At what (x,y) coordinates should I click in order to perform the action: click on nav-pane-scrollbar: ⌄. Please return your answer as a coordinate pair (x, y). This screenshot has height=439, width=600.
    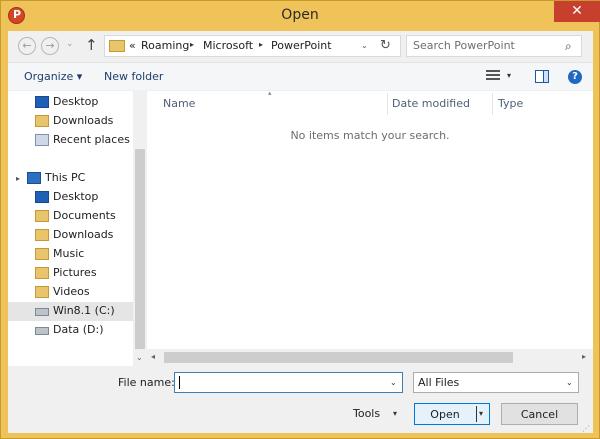
    Looking at the image, I should click on (140, 228).